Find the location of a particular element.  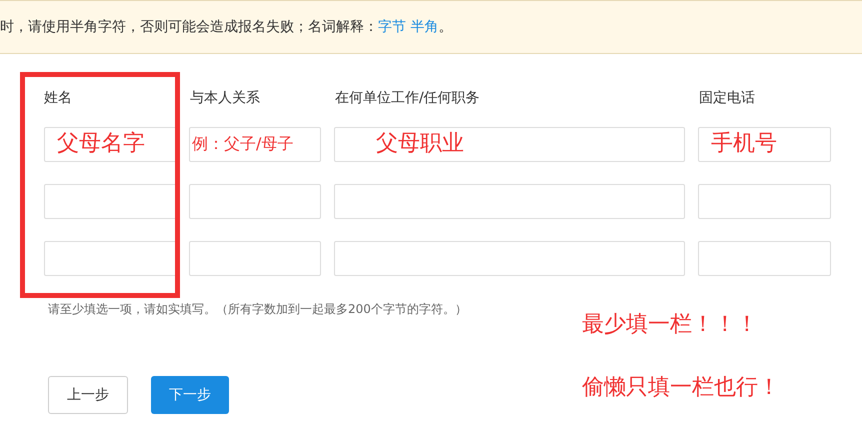

column-header: 在何单位工作/任何职务 is located at coordinates (407, 98).